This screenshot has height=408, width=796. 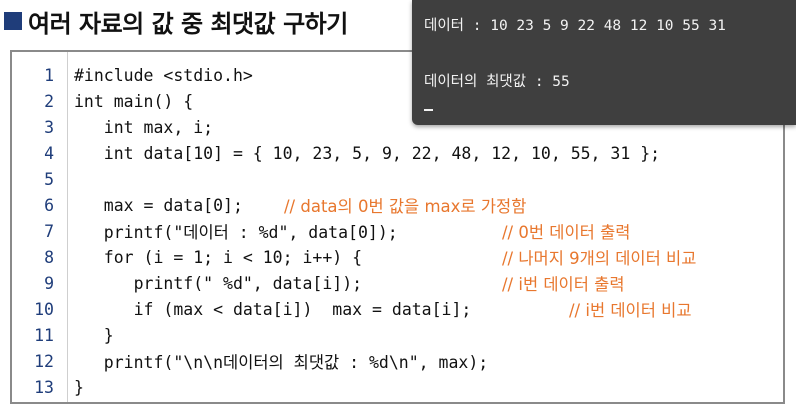 I want to click on code-line-6: 6 max = data[0];, so click(x=127, y=205).